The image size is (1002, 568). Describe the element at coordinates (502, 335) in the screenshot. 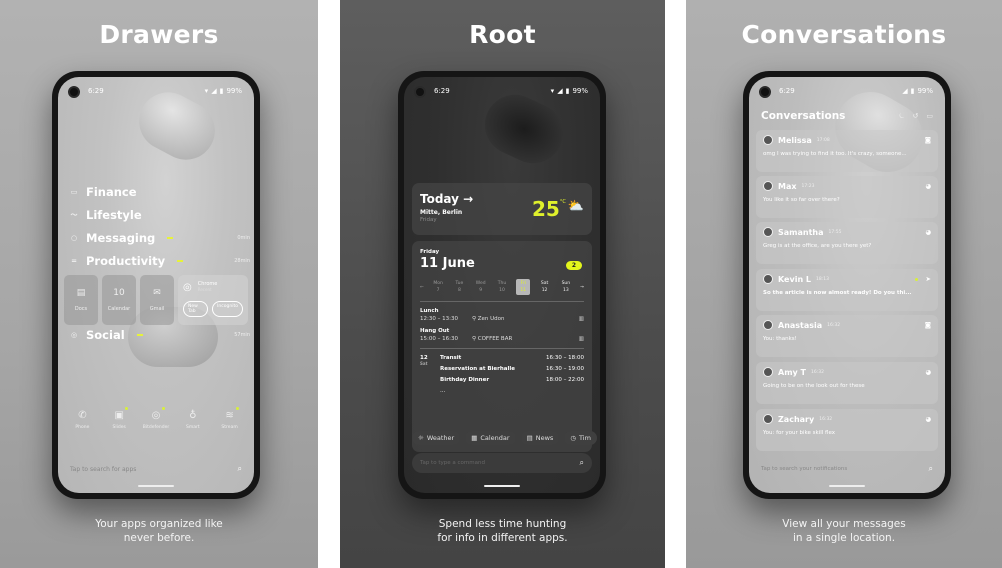

I see `event-item: Hang Out 15:00 – 16:30 ⚲ COFFEE BAR ▥` at that location.